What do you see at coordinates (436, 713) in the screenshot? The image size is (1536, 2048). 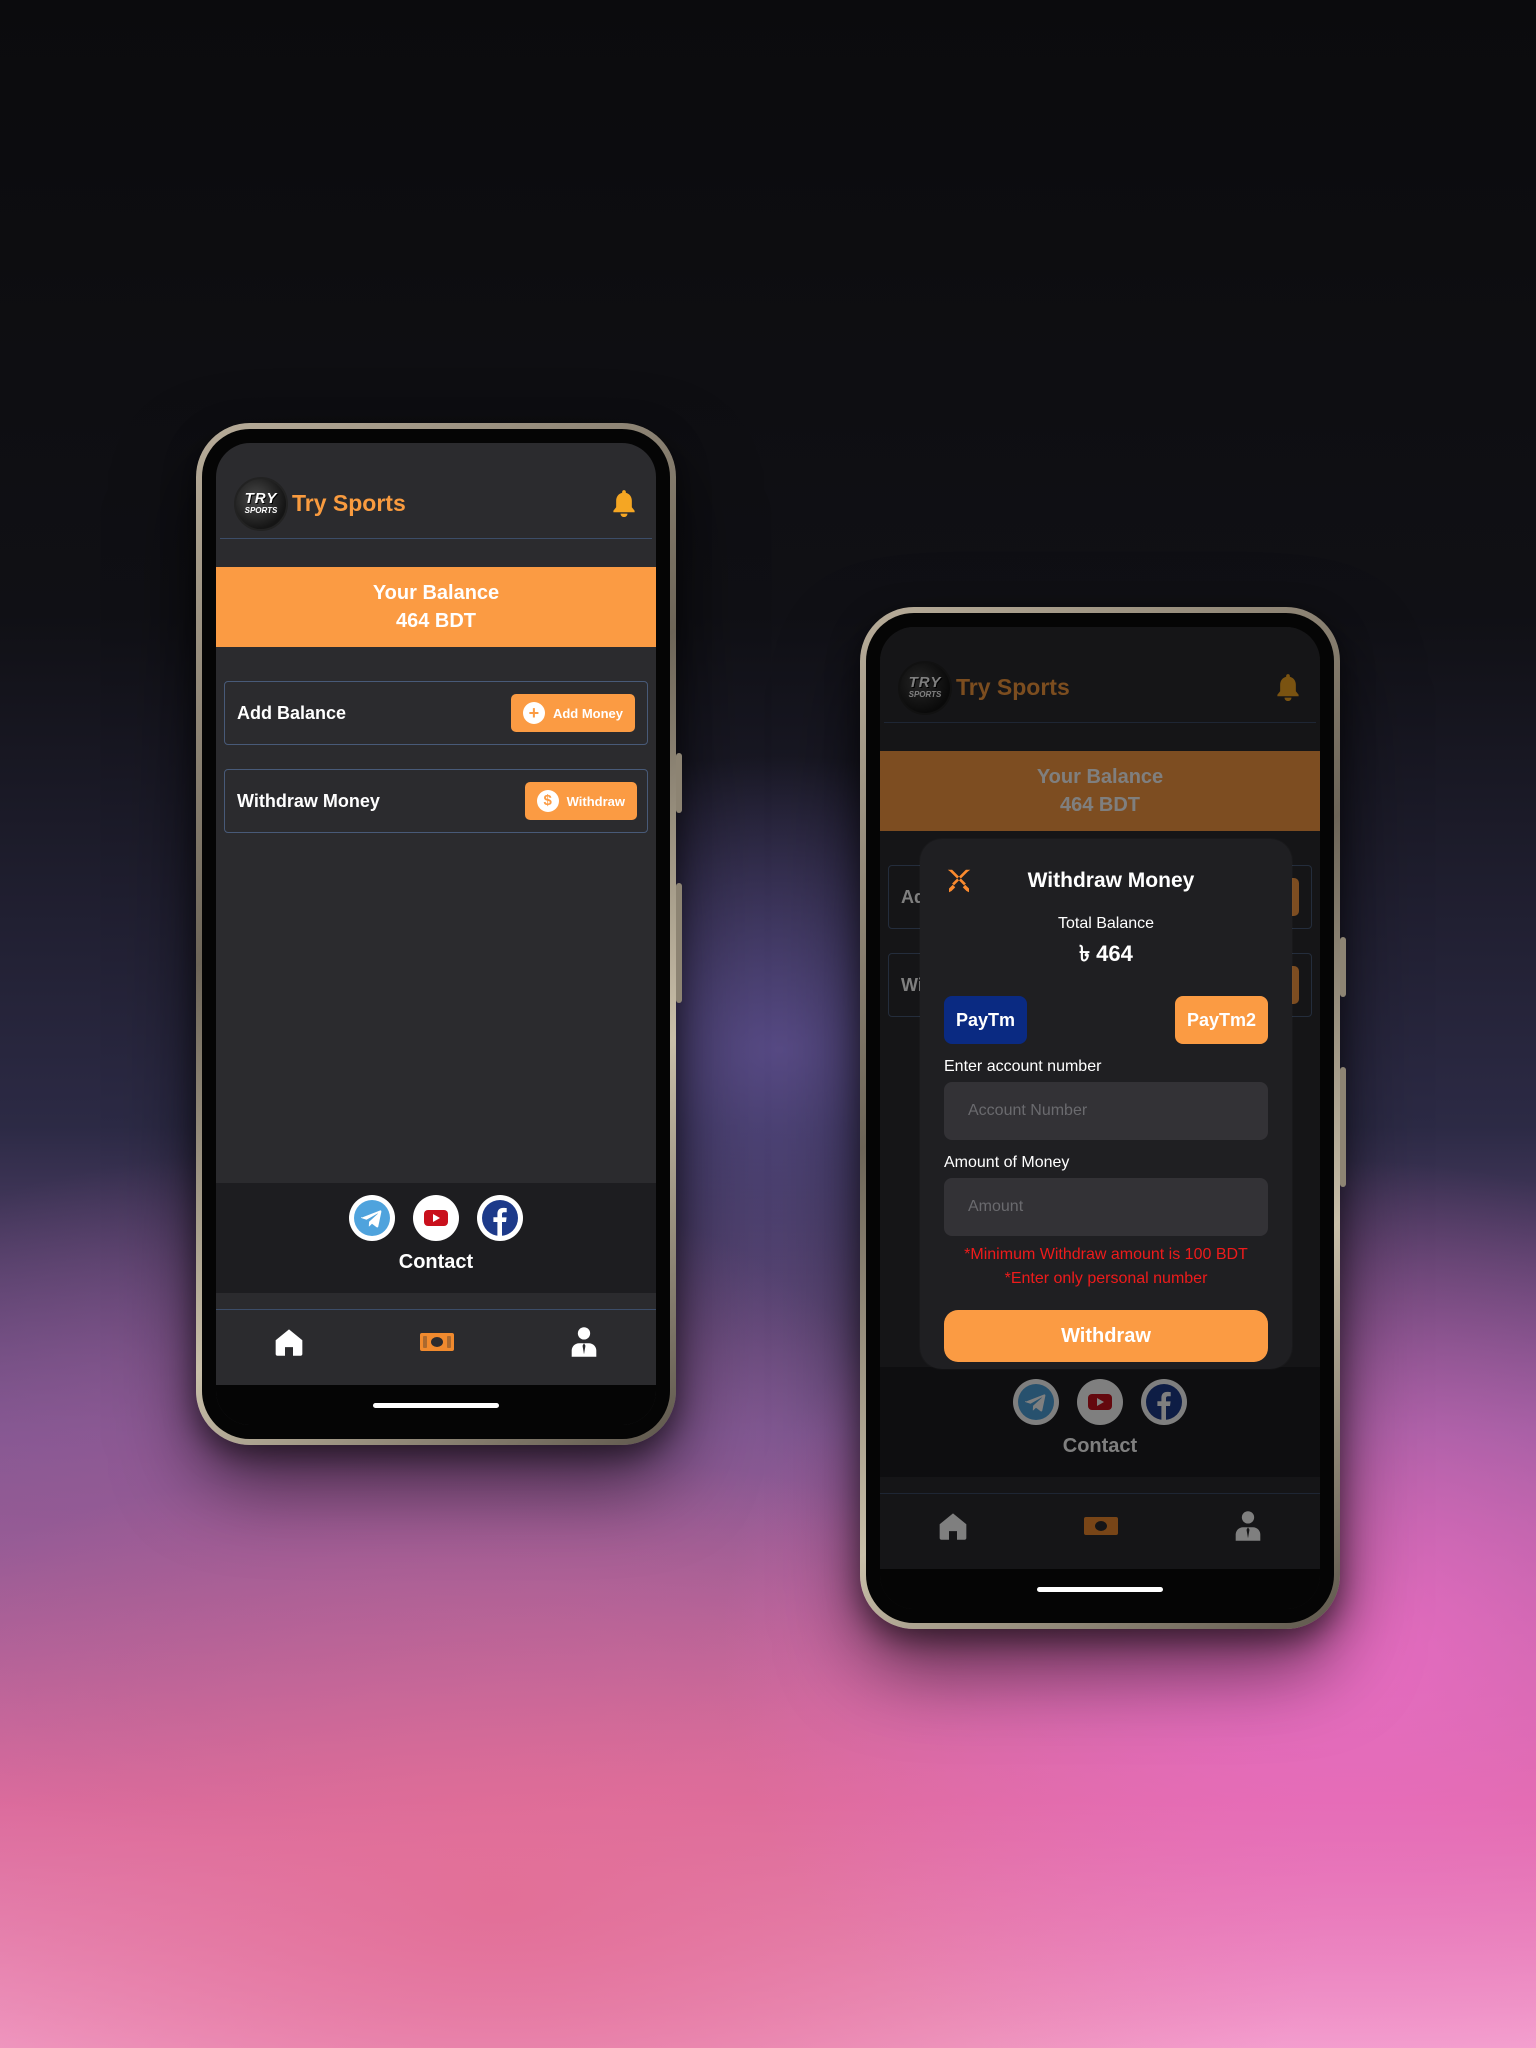 I see `add-balance-row: Add Balance + Add Money` at bounding box center [436, 713].